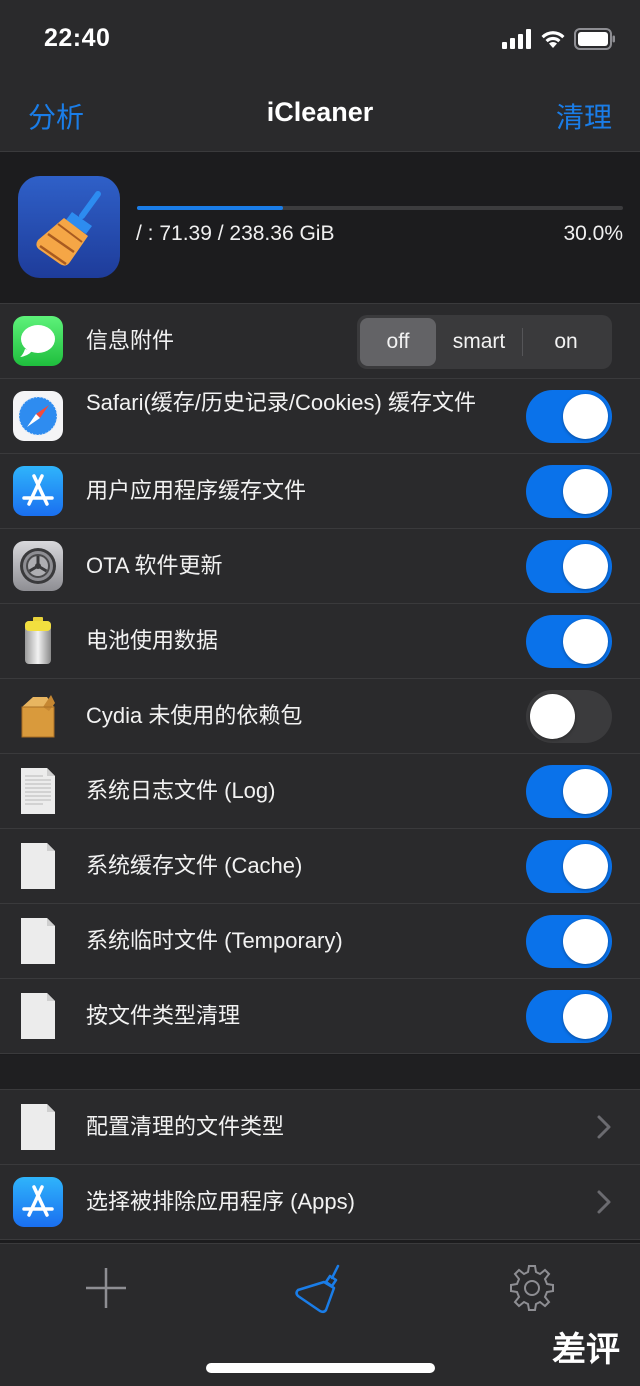 The height and width of the screenshot is (1386, 640). What do you see at coordinates (320, 341) in the screenshot?
I see `option-row-message-attachments: 信息附件 off smart on` at bounding box center [320, 341].